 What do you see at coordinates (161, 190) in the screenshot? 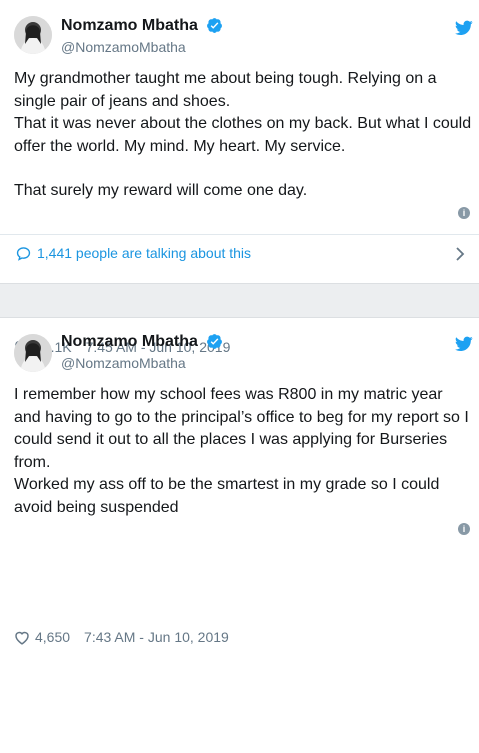
I see `tweet-line: That surely my reward will come one day.` at bounding box center [161, 190].